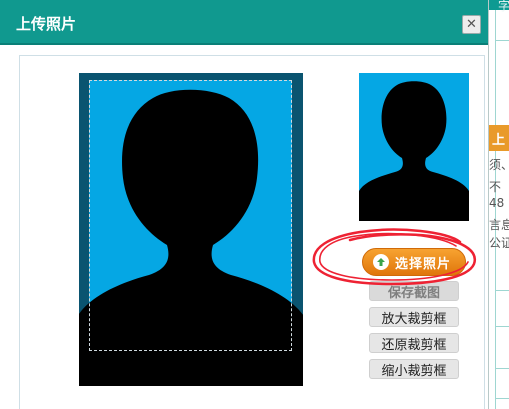 The width and height of the screenshot is (509, 409). Describe the element at coordinates (414, 369) in the screenshot. I see `shrink-crop-button: 缩小裁剪框` at that location.